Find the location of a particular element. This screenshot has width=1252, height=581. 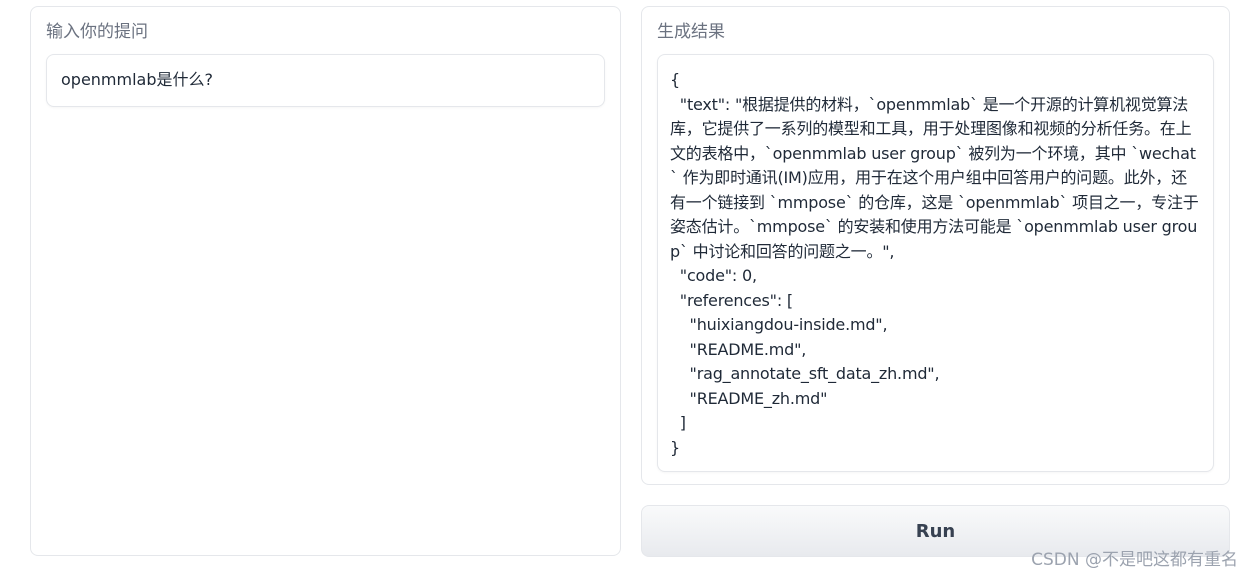

question-input-value: openmmlab是什么? is located at coordinates (137, 80).